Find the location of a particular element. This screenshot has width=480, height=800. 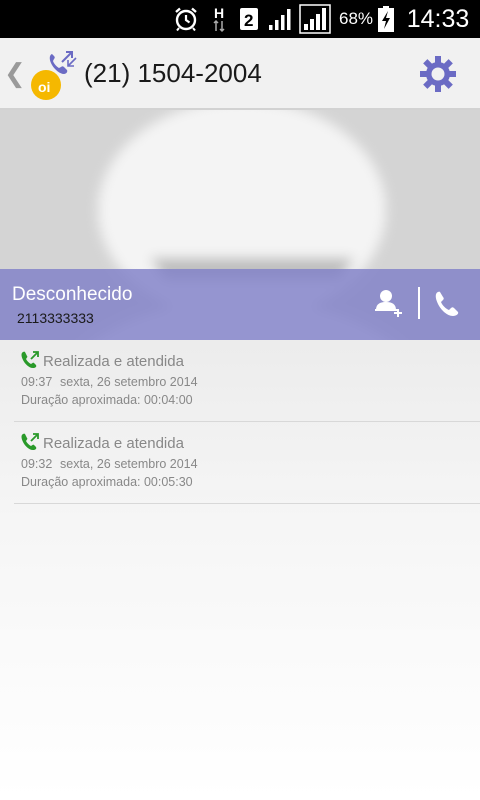

call-time: 09:37 is located at coordinates (37, 382).